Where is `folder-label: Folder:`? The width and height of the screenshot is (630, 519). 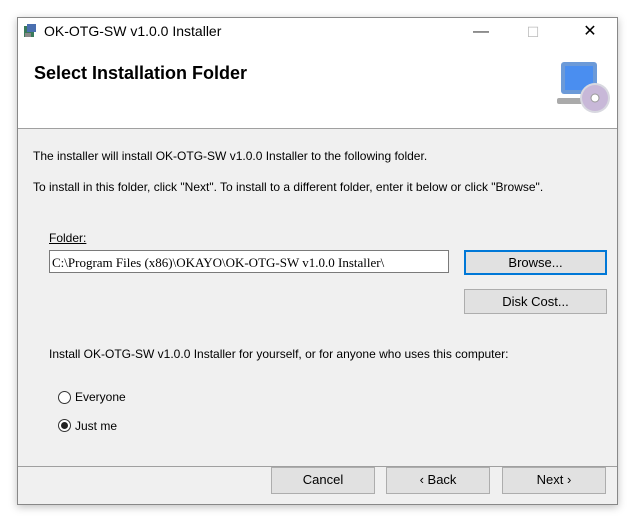
folder-label: Folder: is located at coordinates (68, 238).